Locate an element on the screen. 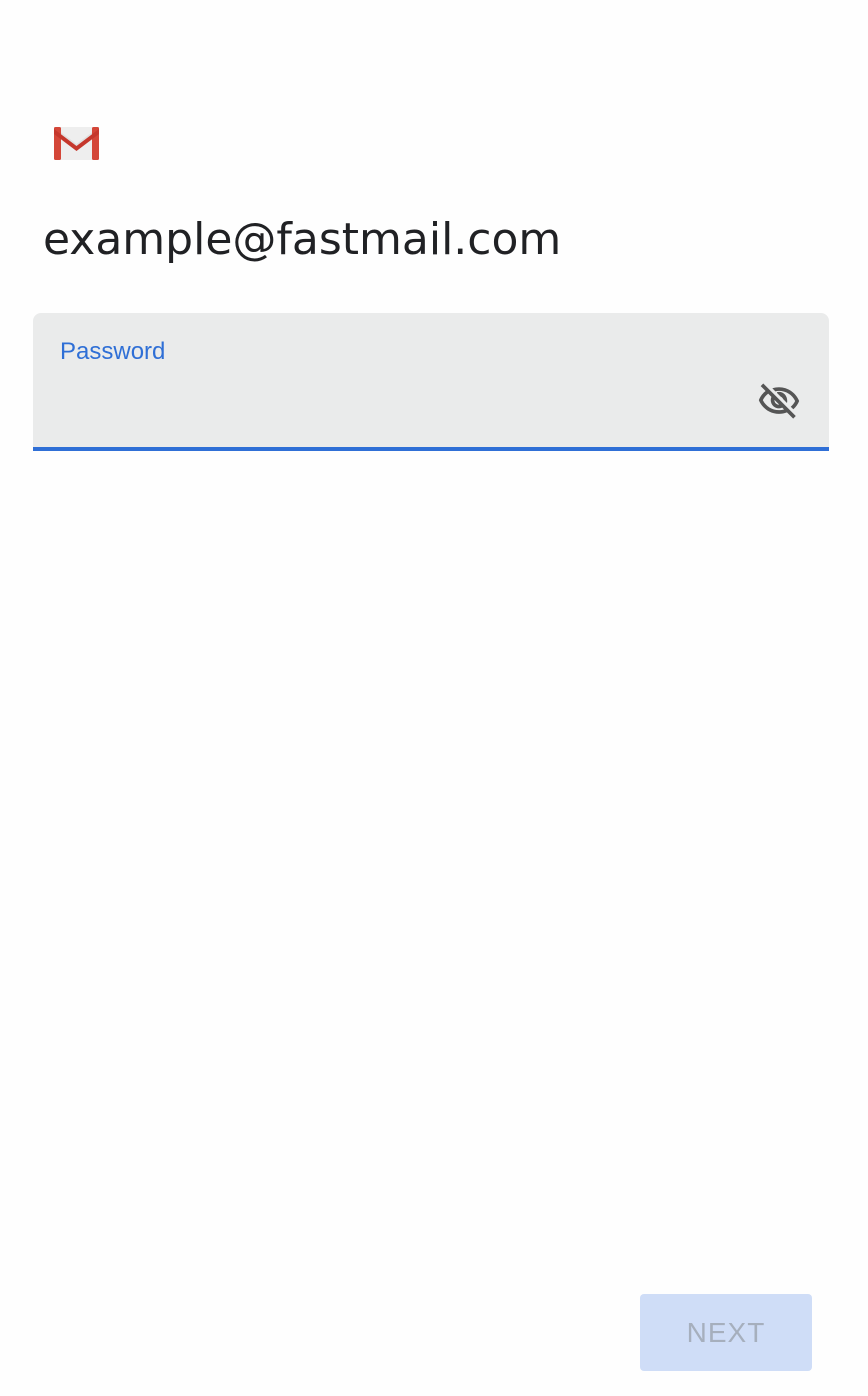 This screenshot has height=1396, width=868. account-email: example@fastmail.com is located at coordinates (302, 239).